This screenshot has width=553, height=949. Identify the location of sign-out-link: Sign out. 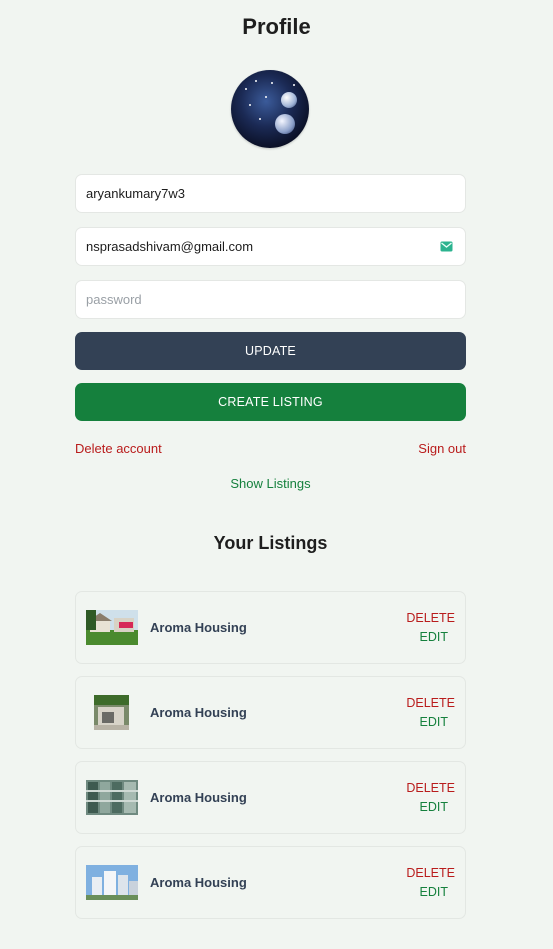
(442, 448).